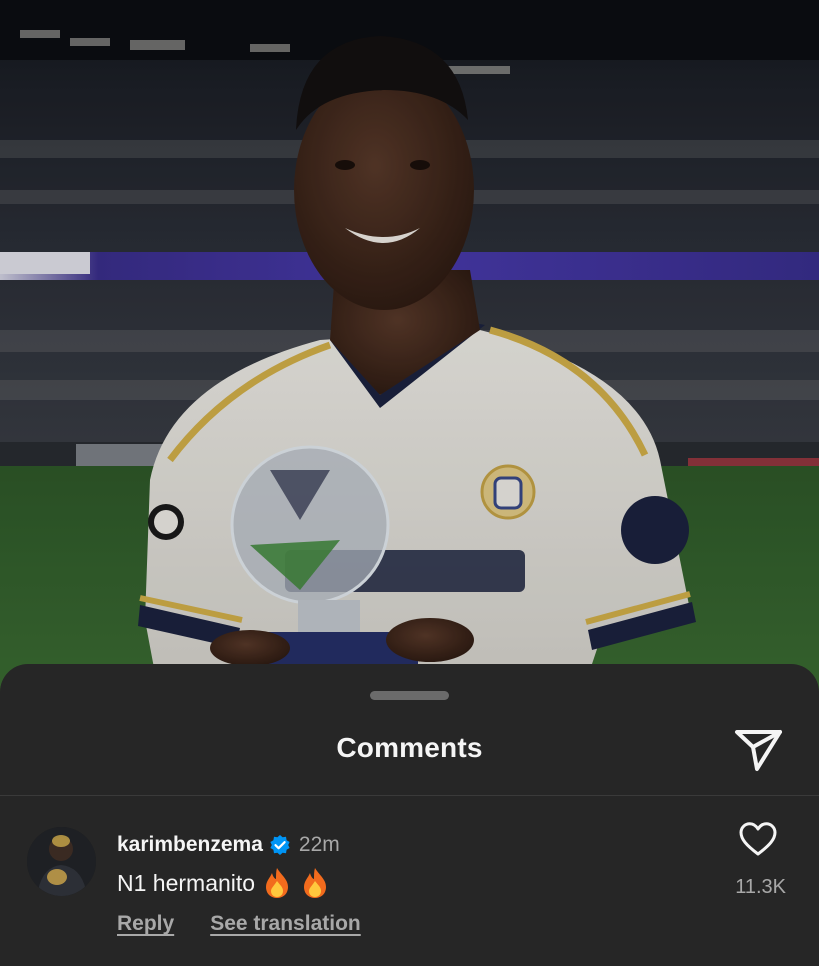  I want to click on sheet-drag-handle, so click(409, 695).